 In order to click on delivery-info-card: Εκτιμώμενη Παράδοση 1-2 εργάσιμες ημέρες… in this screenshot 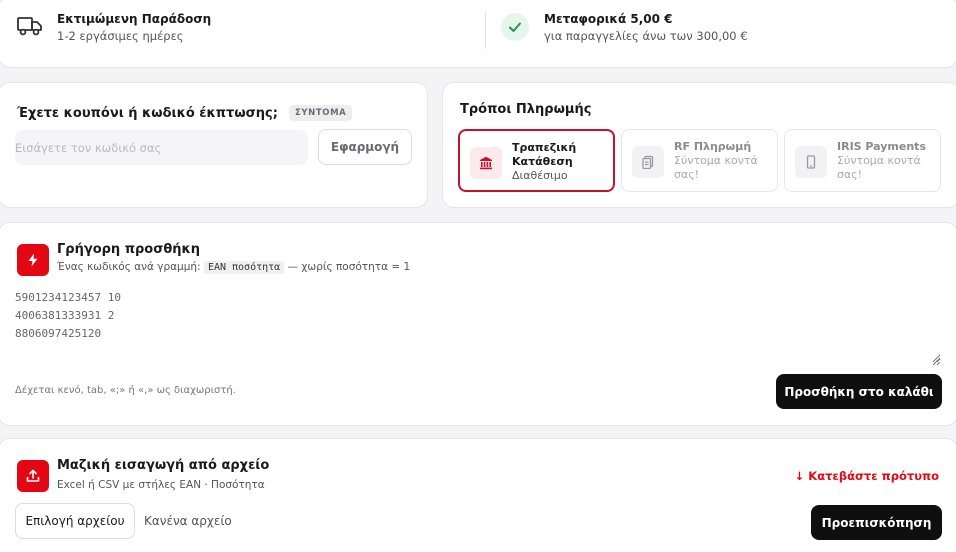, I will do `click(478, 34)`.